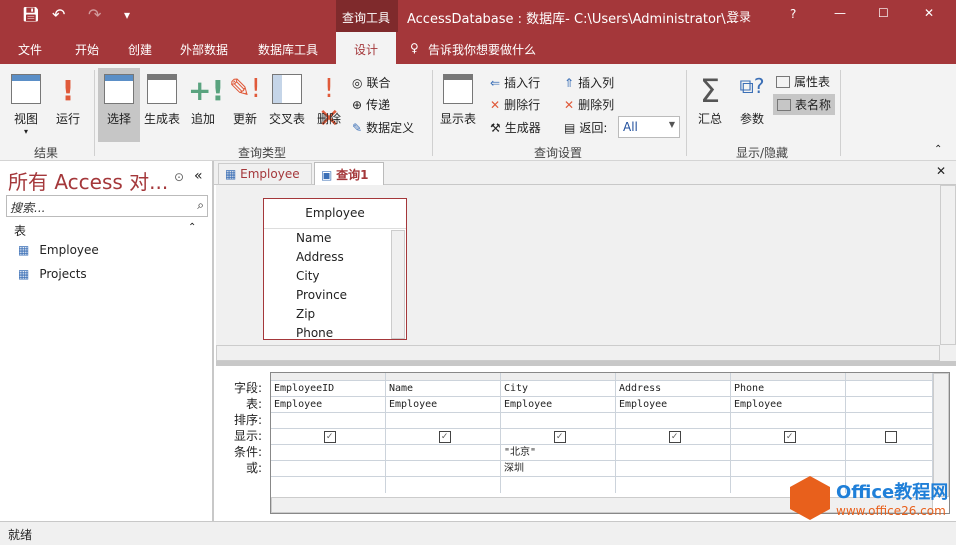  What do you see at coordinates (200, 205) in the screenshot?
I see `search-icon: ⌕` at bounding box center [200, 205].